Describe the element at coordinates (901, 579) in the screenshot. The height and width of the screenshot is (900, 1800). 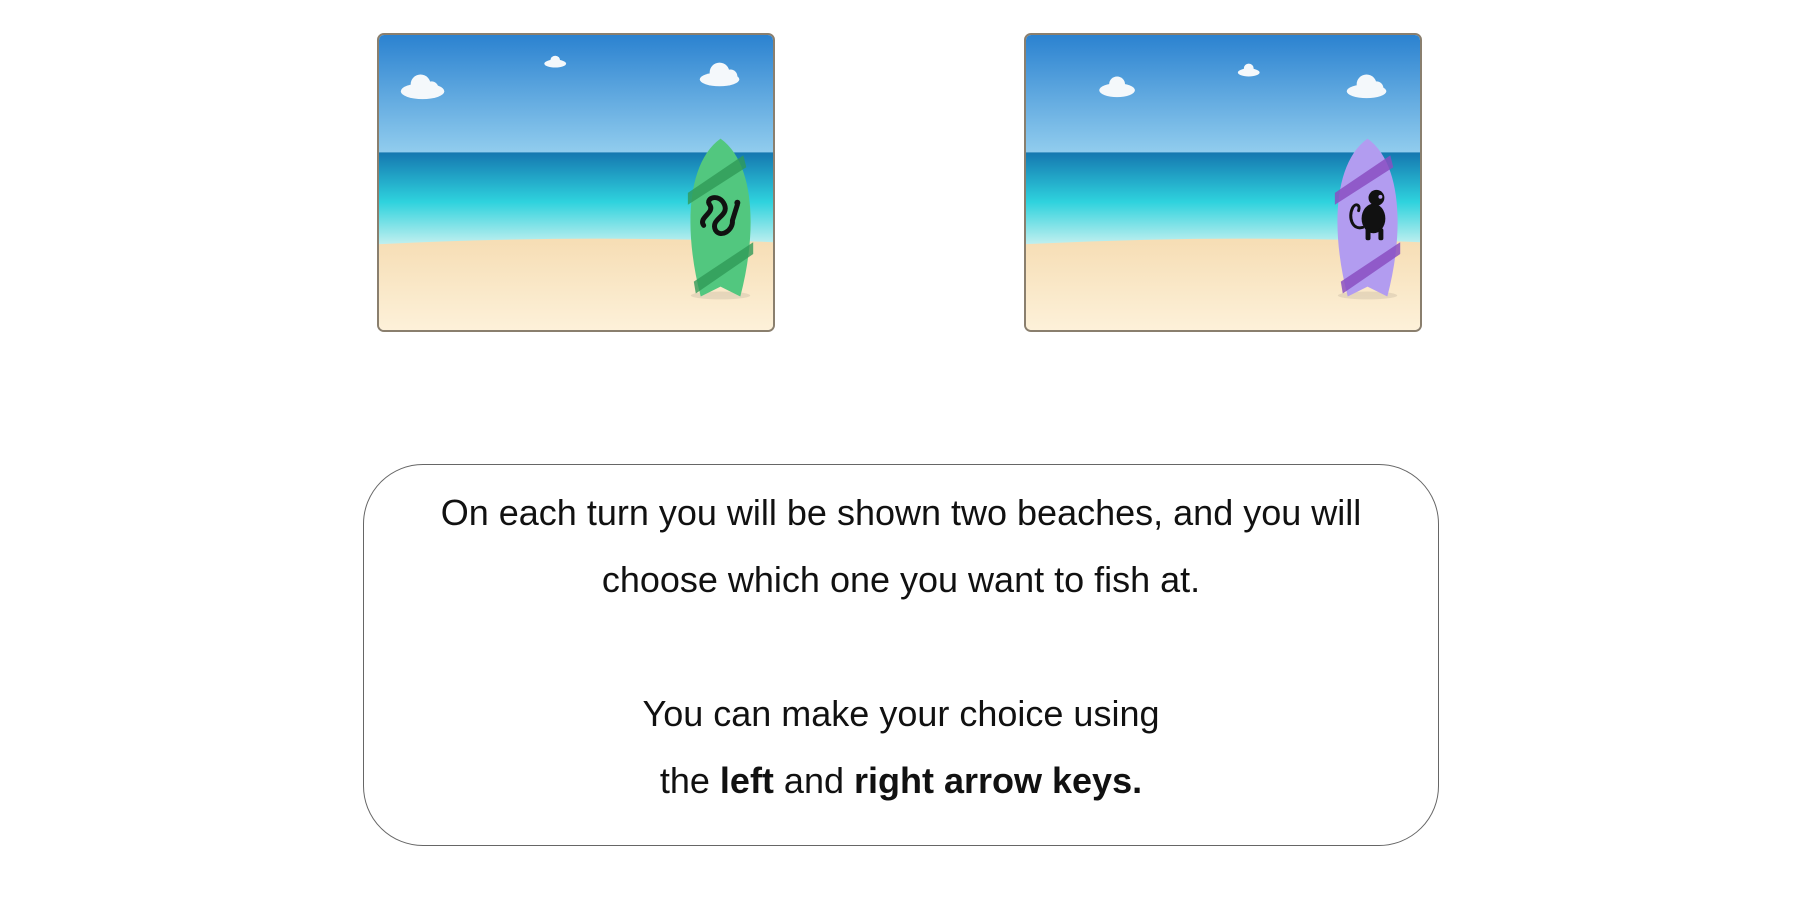
I see `instruction-line-2: choose which one you want to fish at.` at that location.